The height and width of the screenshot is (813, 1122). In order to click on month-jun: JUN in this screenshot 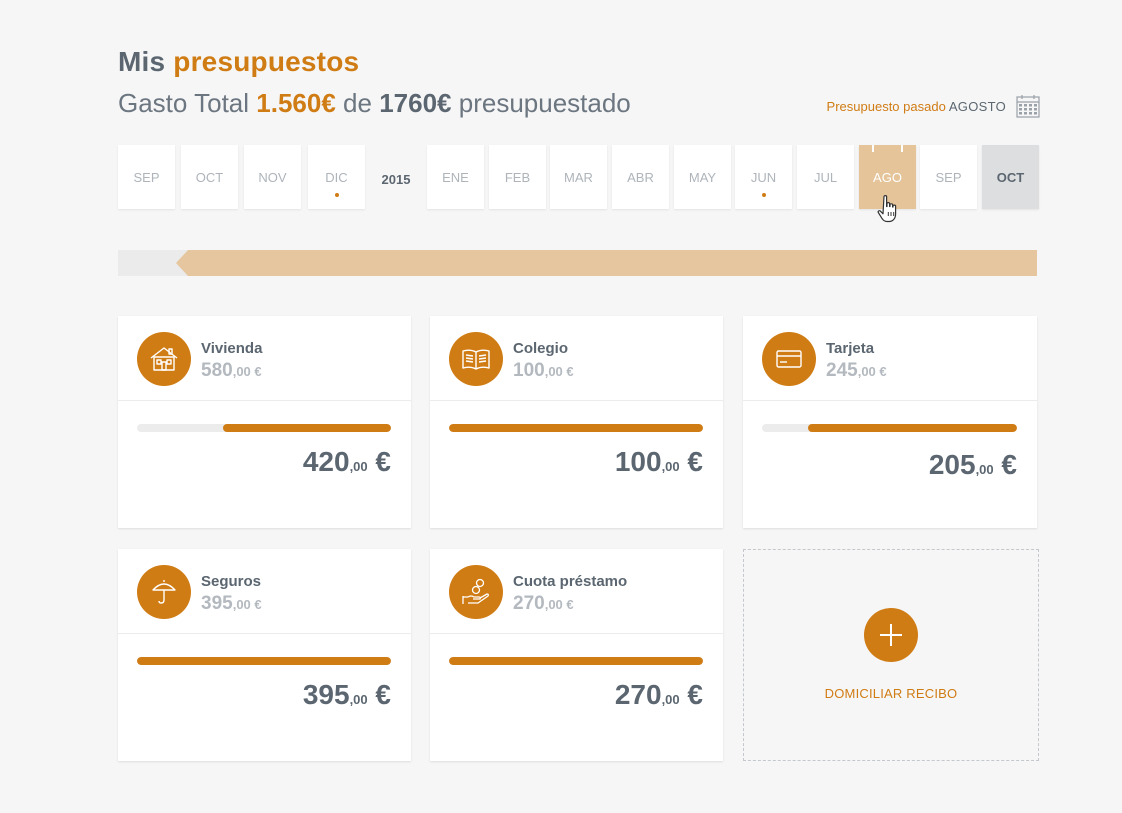, I will do `click(763, 177)`.